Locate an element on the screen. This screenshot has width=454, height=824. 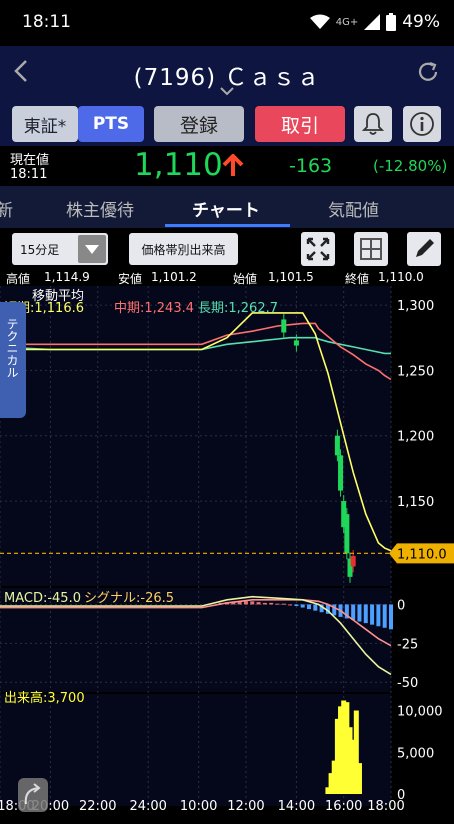
high-label: 高値 is located at coordinates (18, 279).